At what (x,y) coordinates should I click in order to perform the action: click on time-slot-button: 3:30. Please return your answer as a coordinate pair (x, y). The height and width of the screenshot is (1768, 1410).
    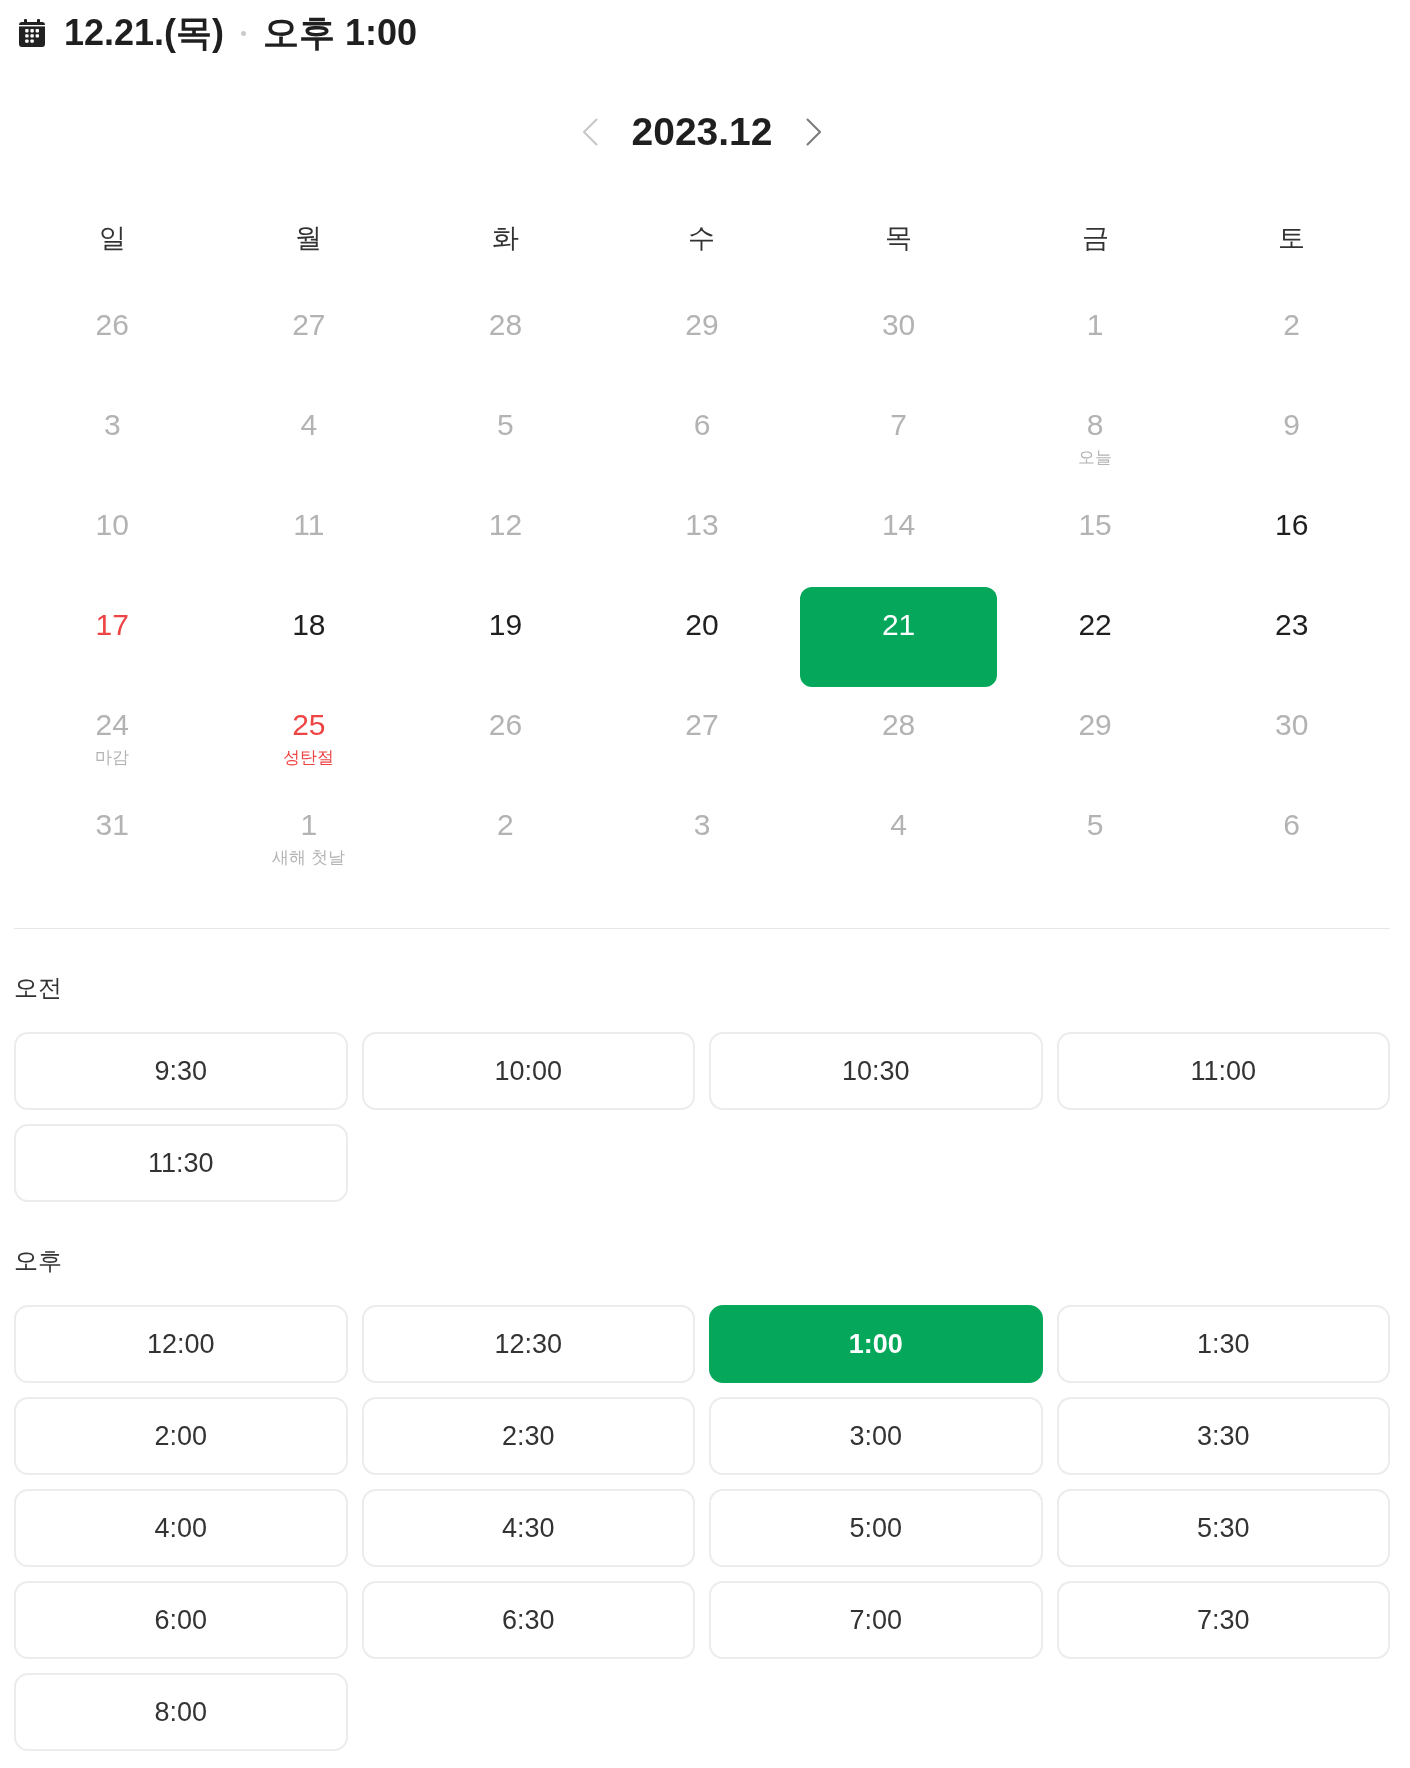
    Looking at the image, I should click on (1223, 1436).